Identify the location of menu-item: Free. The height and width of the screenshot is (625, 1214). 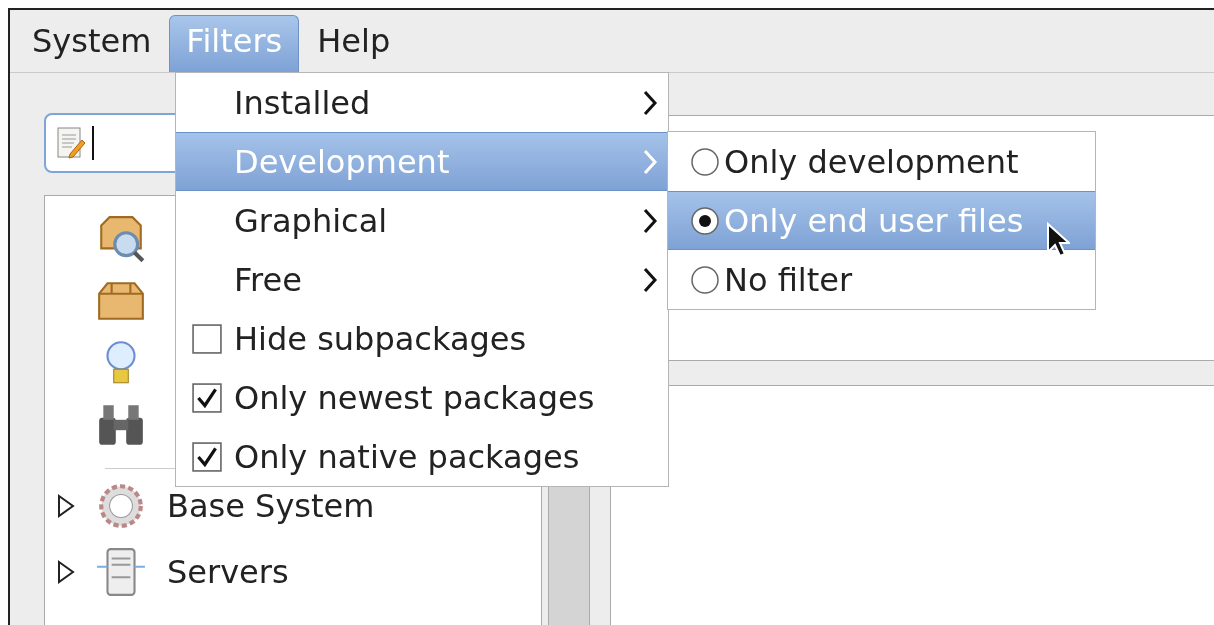
(422, 279).